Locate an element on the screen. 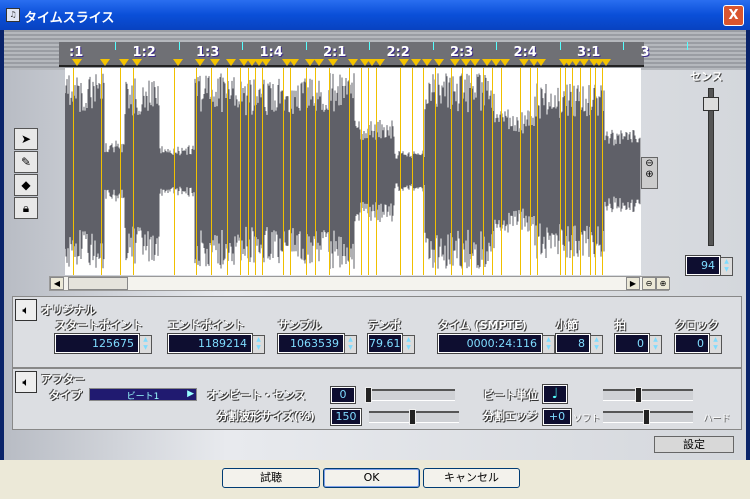 This screenshot has width=750, height=499. type-select: ビート1 ▶ is located at coordinates (143, 395).